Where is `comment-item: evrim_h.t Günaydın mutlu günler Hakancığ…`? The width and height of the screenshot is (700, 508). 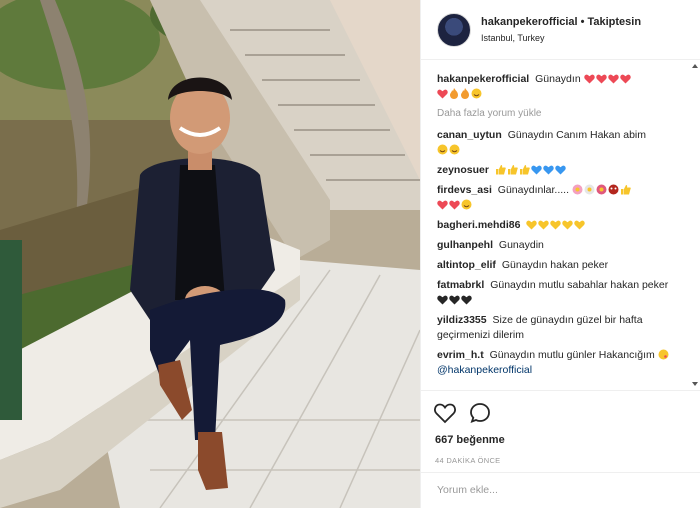
comment-item: evrim_h.t Günaydın mutlu günler Hakancığ… is located at coordinates (559, 363).